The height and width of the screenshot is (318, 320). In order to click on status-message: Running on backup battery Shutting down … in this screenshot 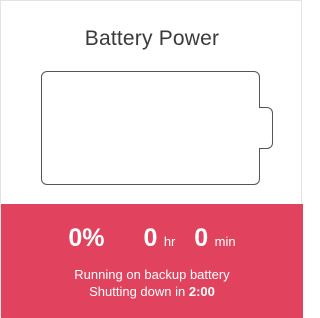, I will do `click(152, 283)`.